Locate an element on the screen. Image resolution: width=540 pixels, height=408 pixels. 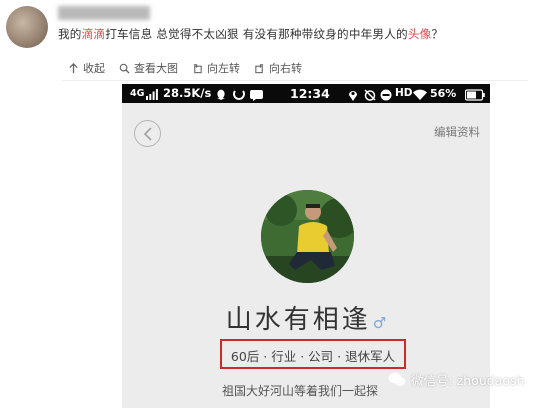
username-blurred is located at coordinates (104, 13).